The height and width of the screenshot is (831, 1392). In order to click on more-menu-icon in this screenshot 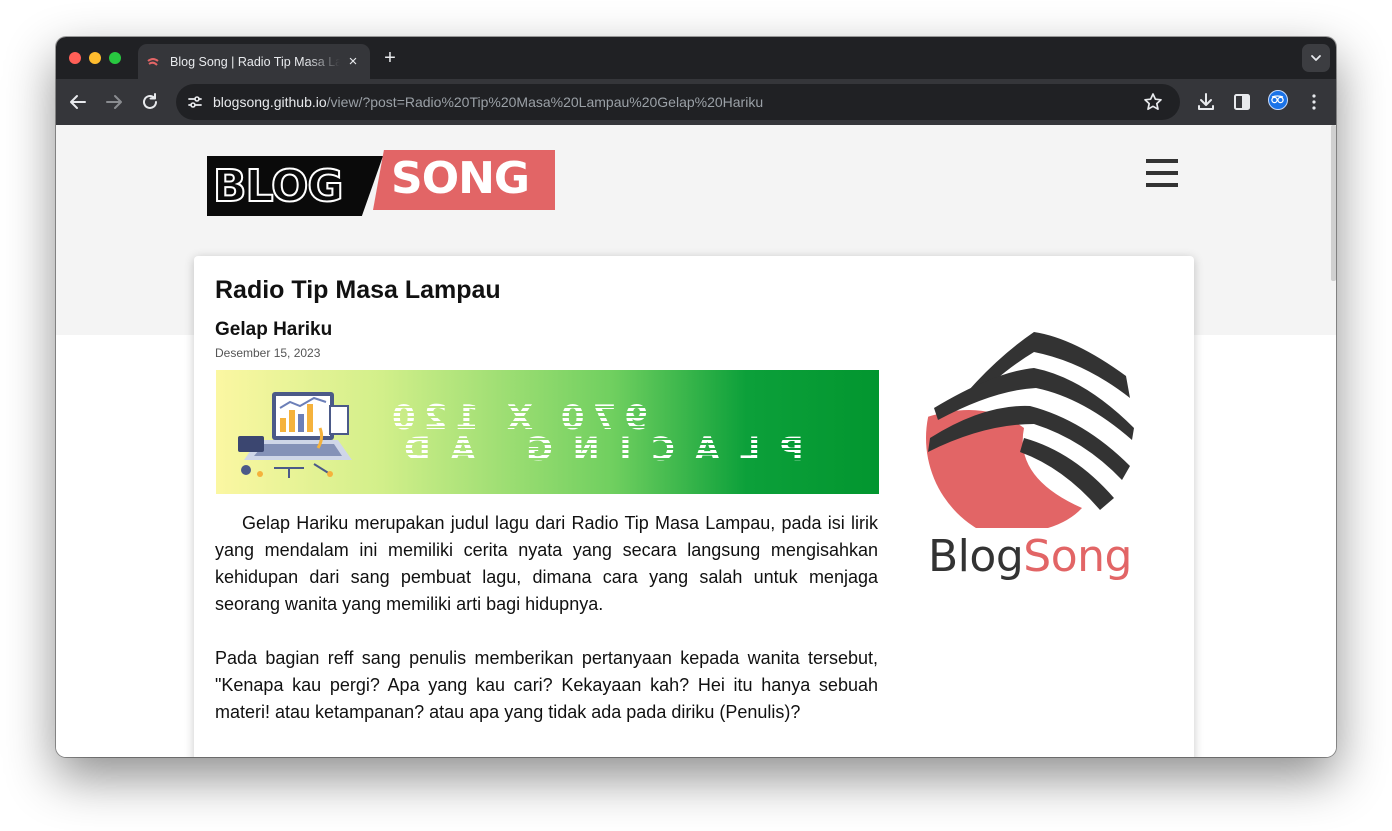, I will do `click(1314, 102)`.